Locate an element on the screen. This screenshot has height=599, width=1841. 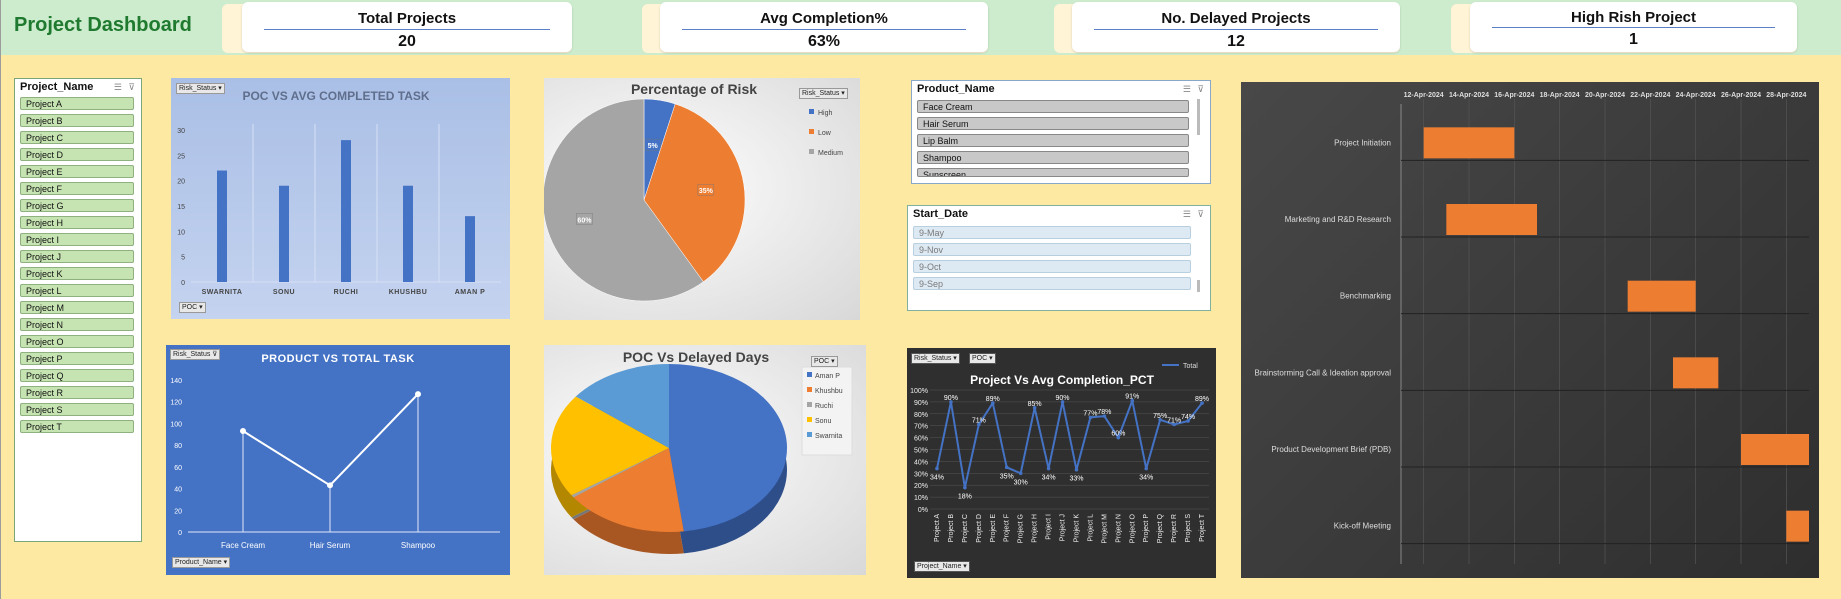
slicer-item-date: 9-Oct is located at coordinates (1052, 266).